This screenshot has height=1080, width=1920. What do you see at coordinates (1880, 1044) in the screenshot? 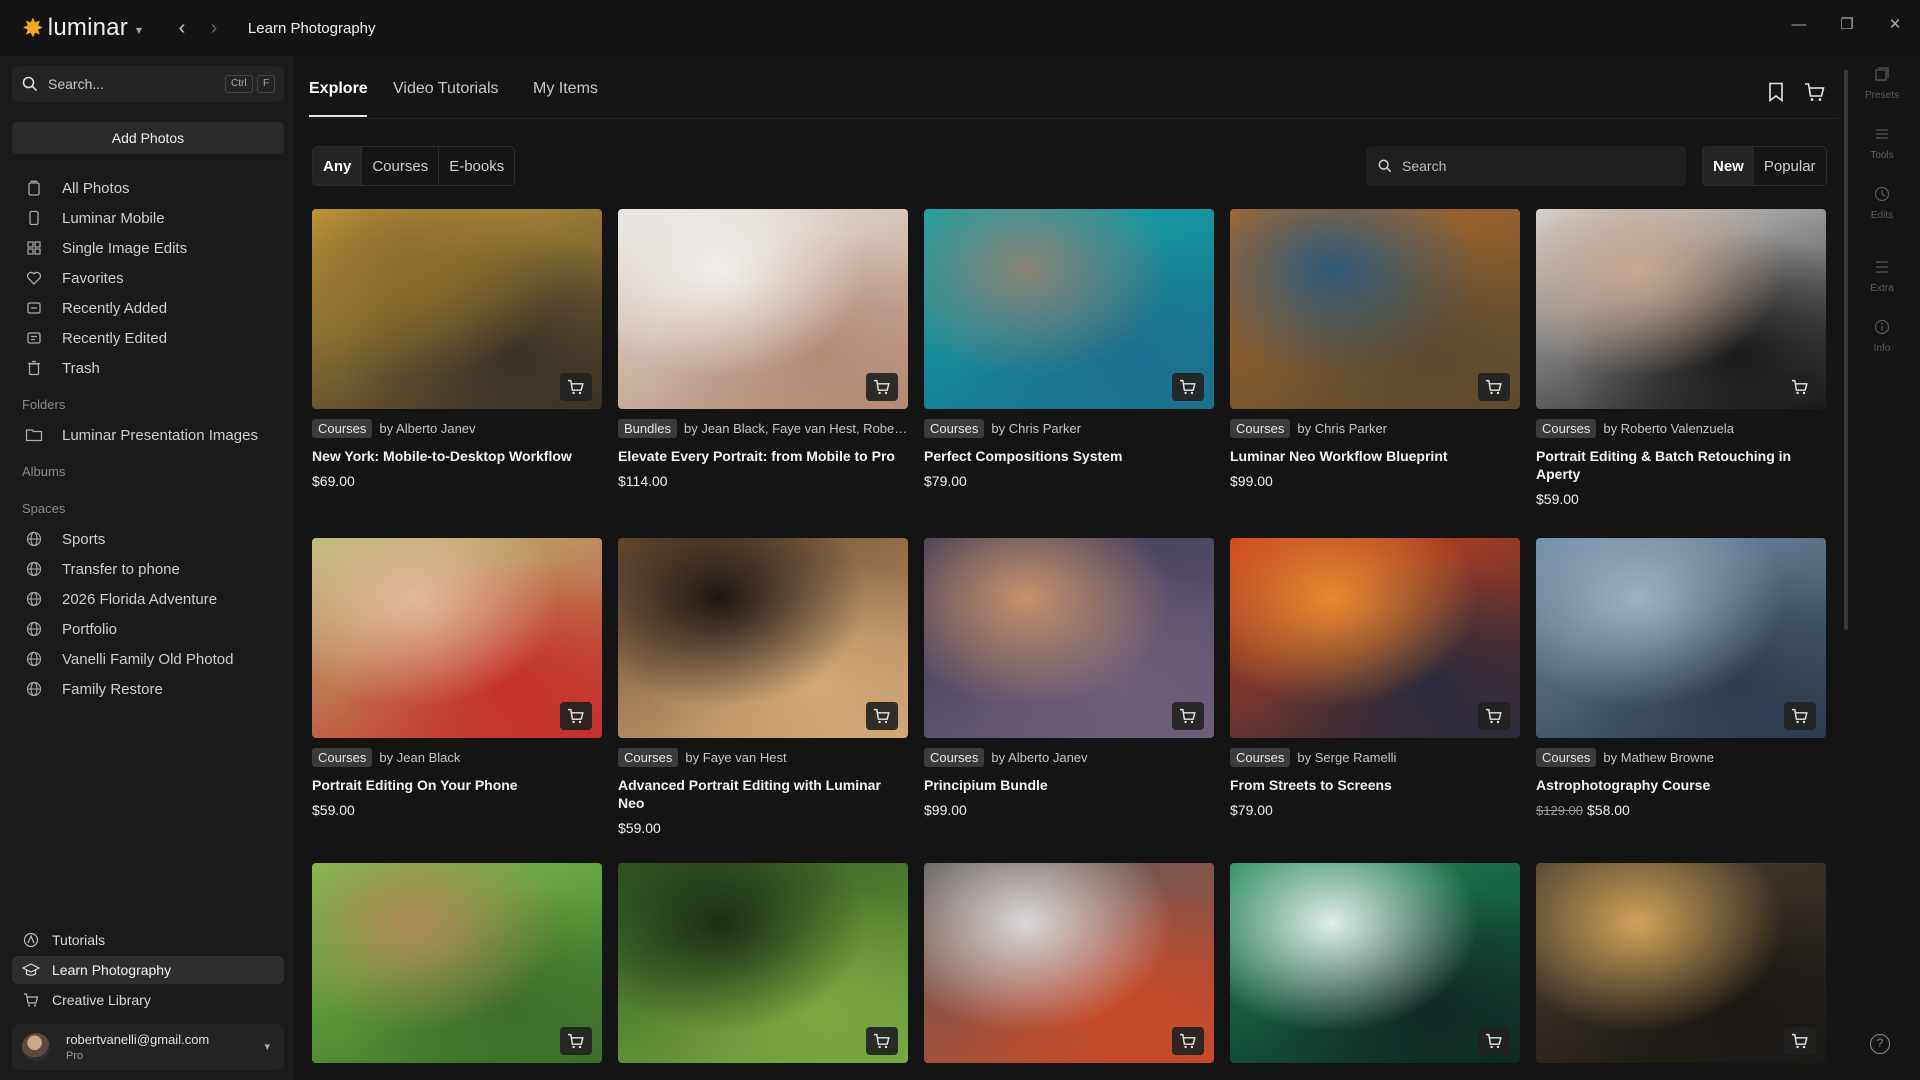
I see `help-icon: ?` at bounding box center [1880, 1044].